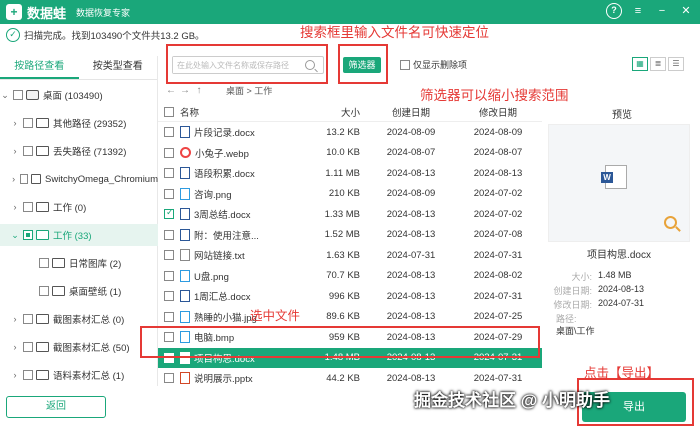 The width and height of the screenshot is (700, 427). What do you see at coordinates (79, 263) in the screenshot?
I see `tree-item-daily-gallery: 日常图库 (2)` at bounding box center [79, 263].